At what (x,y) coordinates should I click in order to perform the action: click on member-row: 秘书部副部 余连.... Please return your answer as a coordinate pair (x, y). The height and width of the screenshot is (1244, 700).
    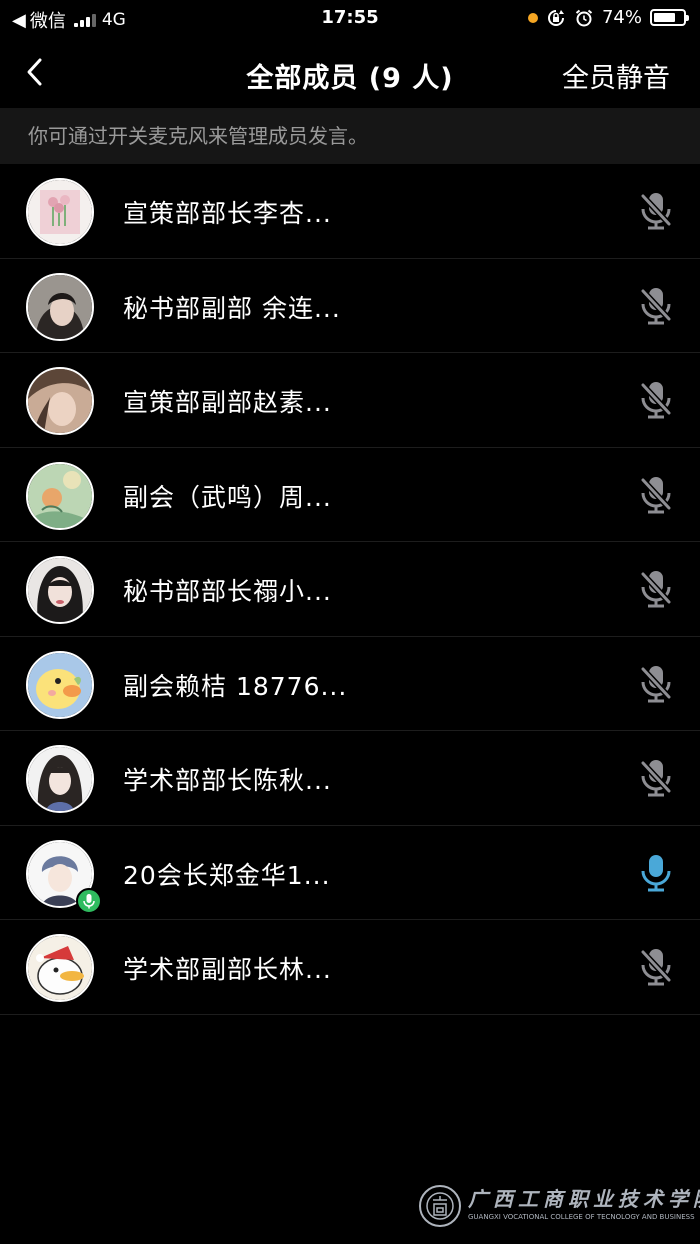
    Looking at the image, I should click on (350, 306).